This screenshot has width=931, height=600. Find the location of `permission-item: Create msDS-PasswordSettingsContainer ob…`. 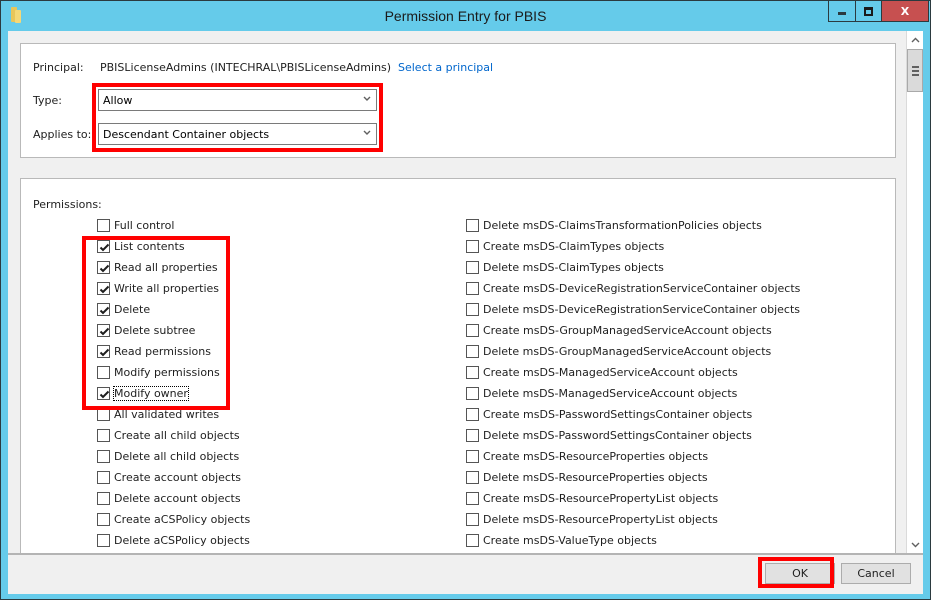

permission-item: Create msDS-PasswordSettingsContainer ob… is located at coordinates (609, 414).